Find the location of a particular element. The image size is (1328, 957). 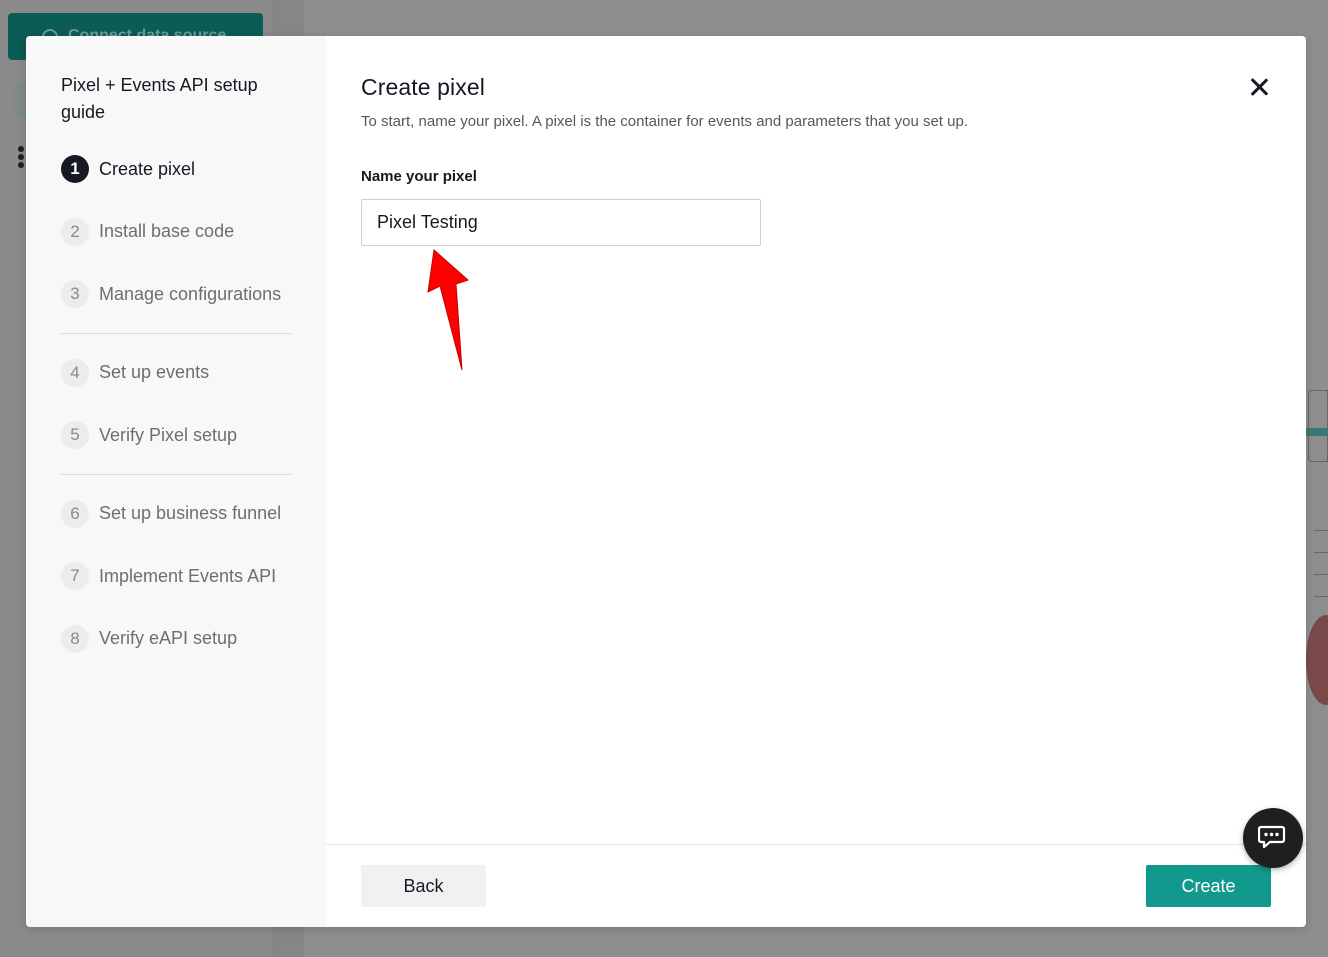

step-number: 6 is located at coordinates (75, 513).